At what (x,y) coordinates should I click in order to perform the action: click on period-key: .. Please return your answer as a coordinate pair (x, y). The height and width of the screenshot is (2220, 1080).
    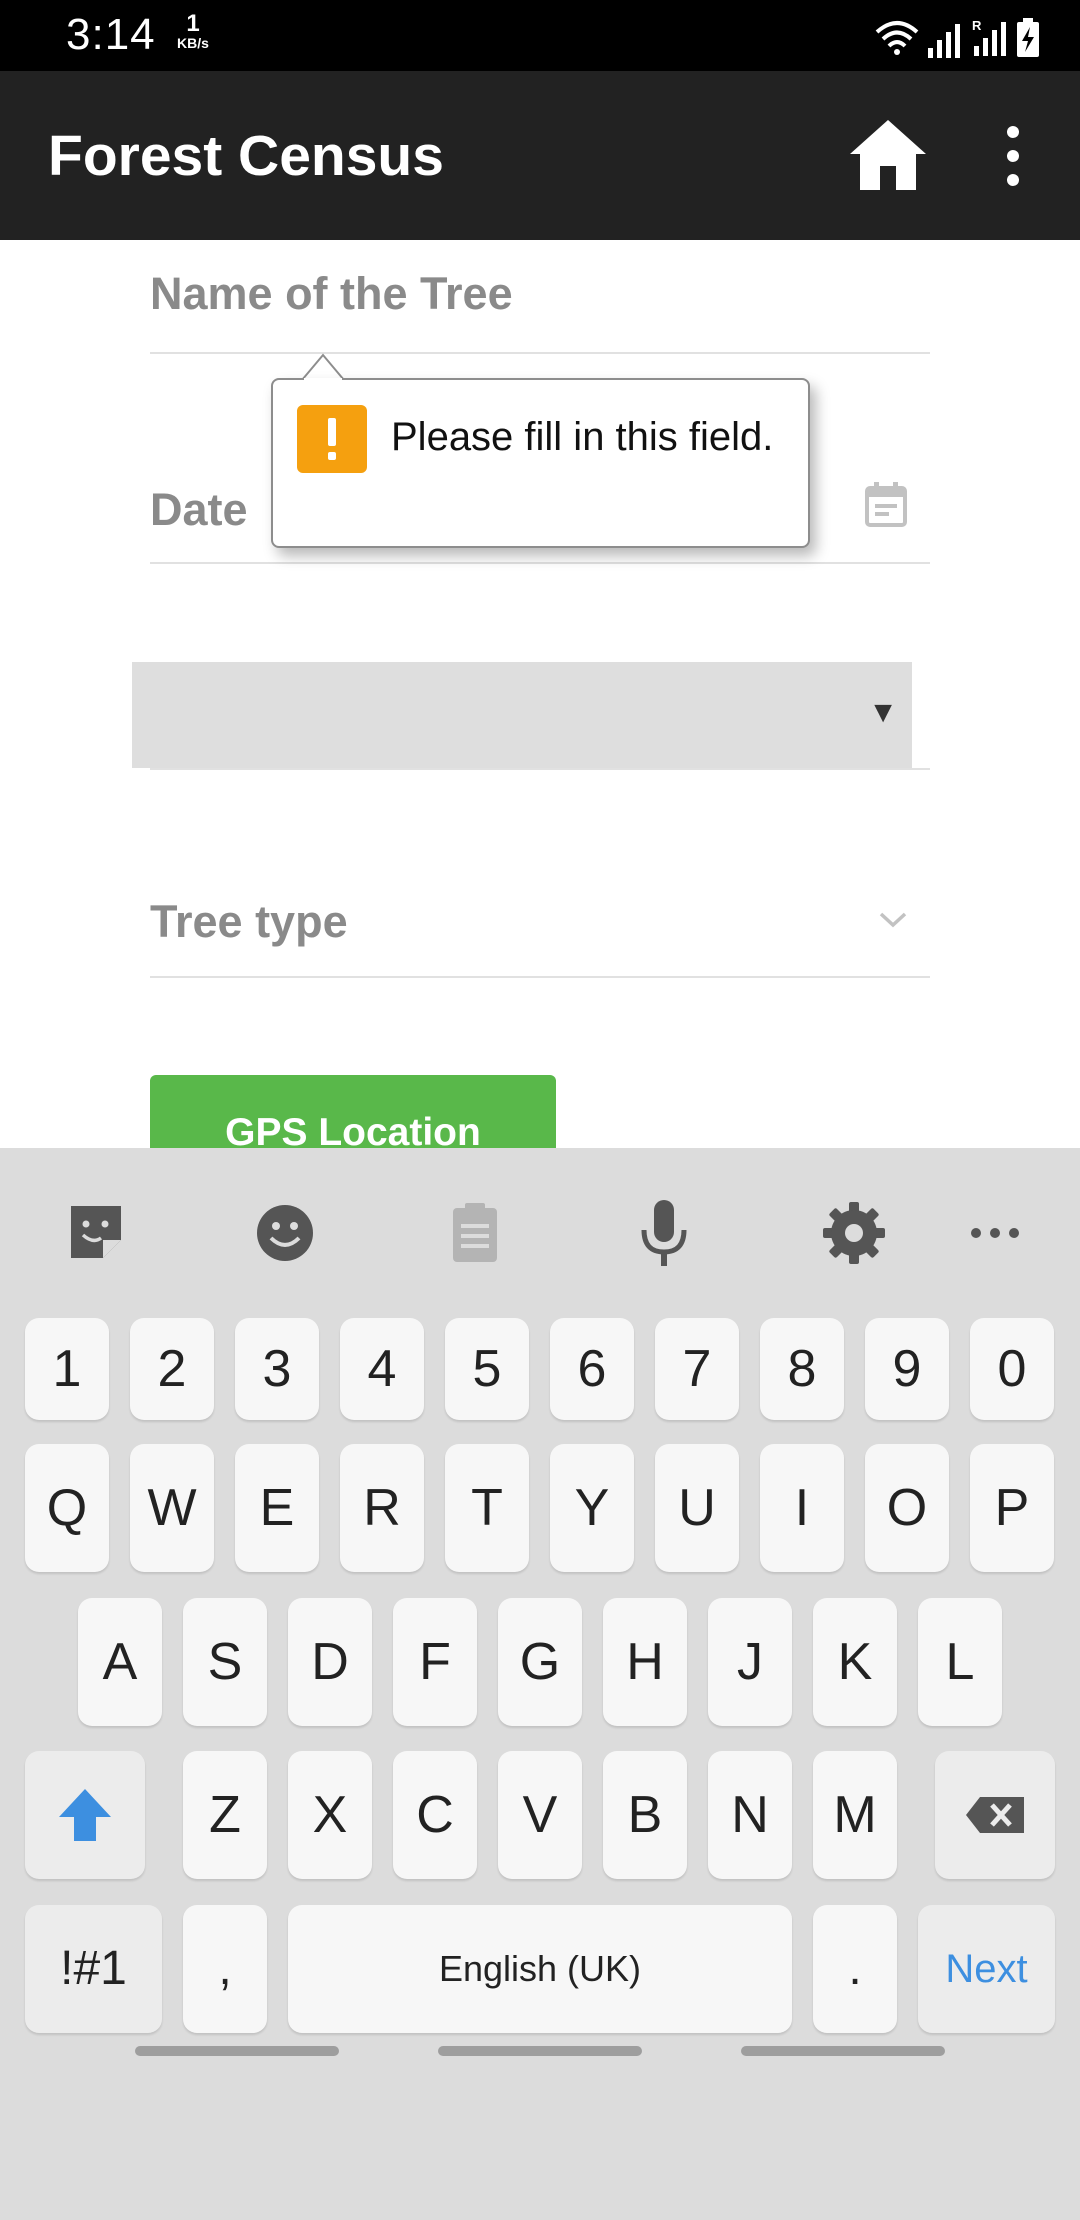
    Looking at the image, I should click on (855, 1969).